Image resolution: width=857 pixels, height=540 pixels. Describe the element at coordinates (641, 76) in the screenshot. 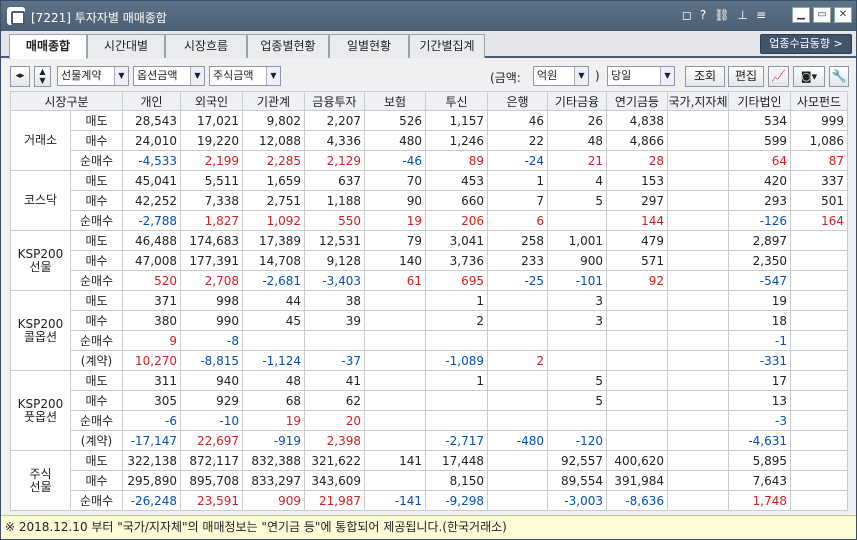

I see `period-select: 당일 ▼` at that location.